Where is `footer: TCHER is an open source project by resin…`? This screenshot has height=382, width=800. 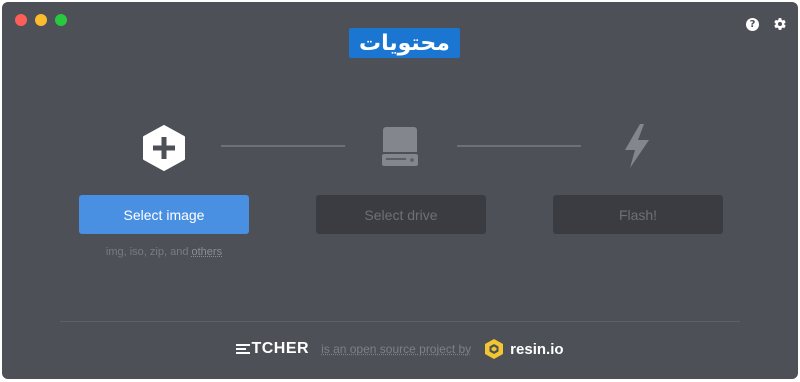
footer: TCHER is an open source project by resin… is located at coordinates (400, 349).